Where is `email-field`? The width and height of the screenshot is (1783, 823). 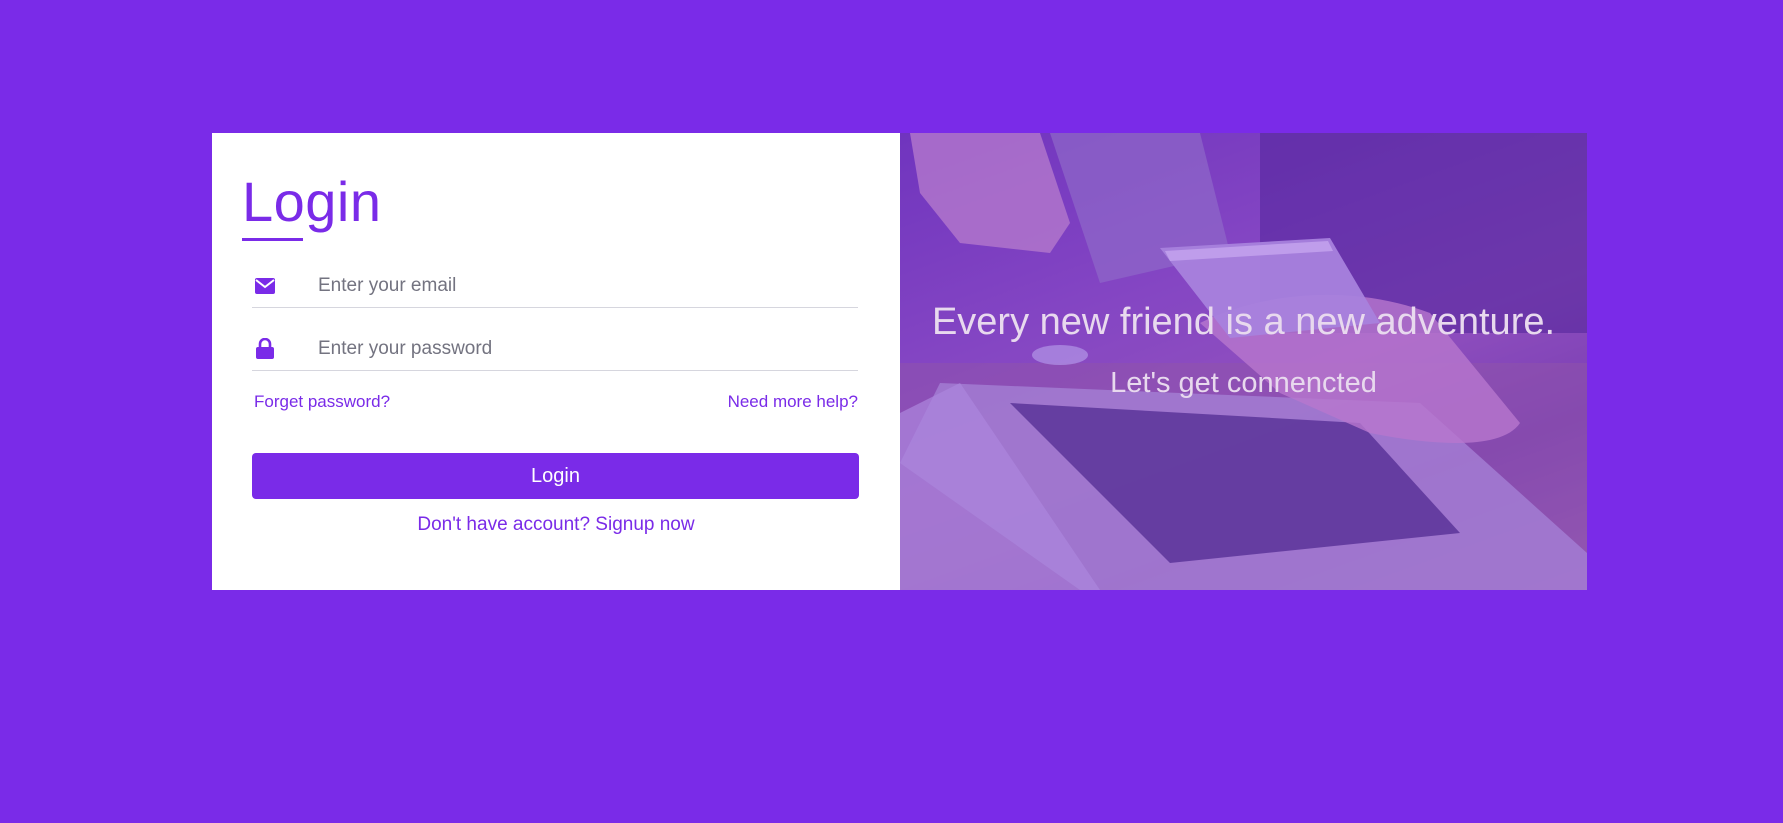
email-field is located at coordinates (555, 286).